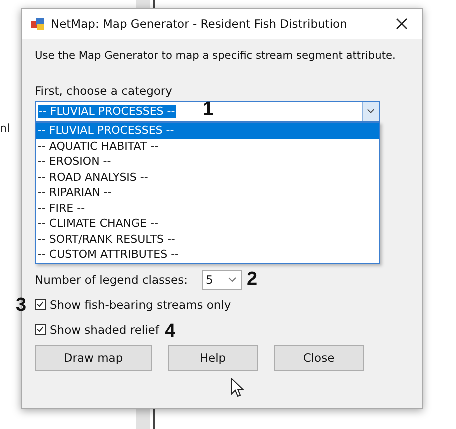 The width and height of the screenshot is (456, 429). I want to click on category-option: -- EROSION --, so click(207, 162).